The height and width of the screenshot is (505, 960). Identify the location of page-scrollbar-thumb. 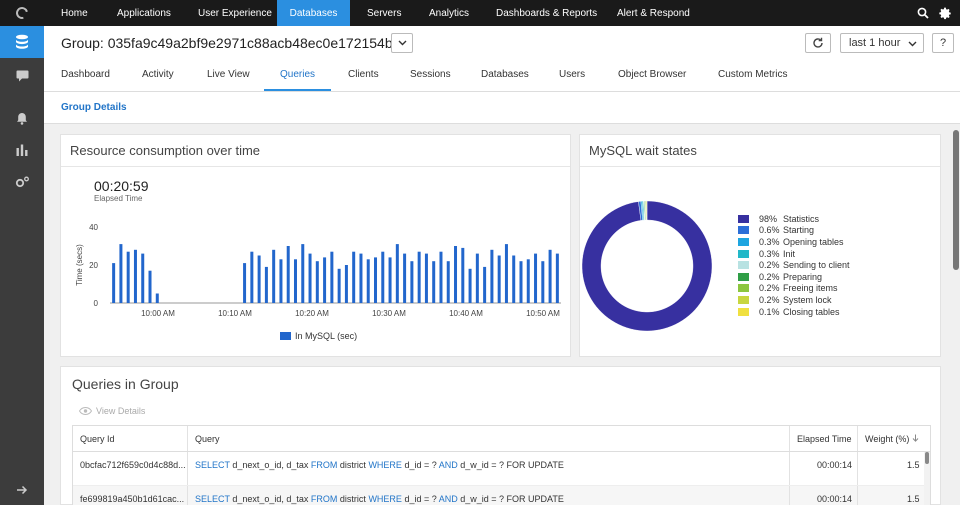
(956, 200).